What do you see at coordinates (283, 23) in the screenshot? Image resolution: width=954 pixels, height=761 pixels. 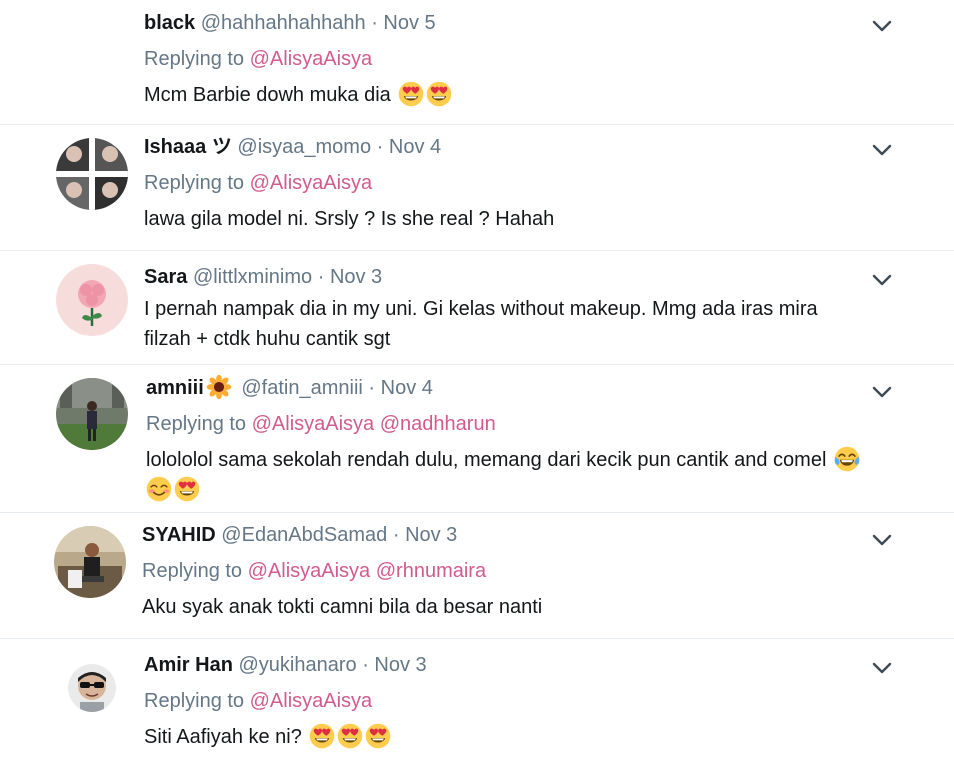 I see `user-handle: @hahhahhahhahh` at bounding box center [283, 23].